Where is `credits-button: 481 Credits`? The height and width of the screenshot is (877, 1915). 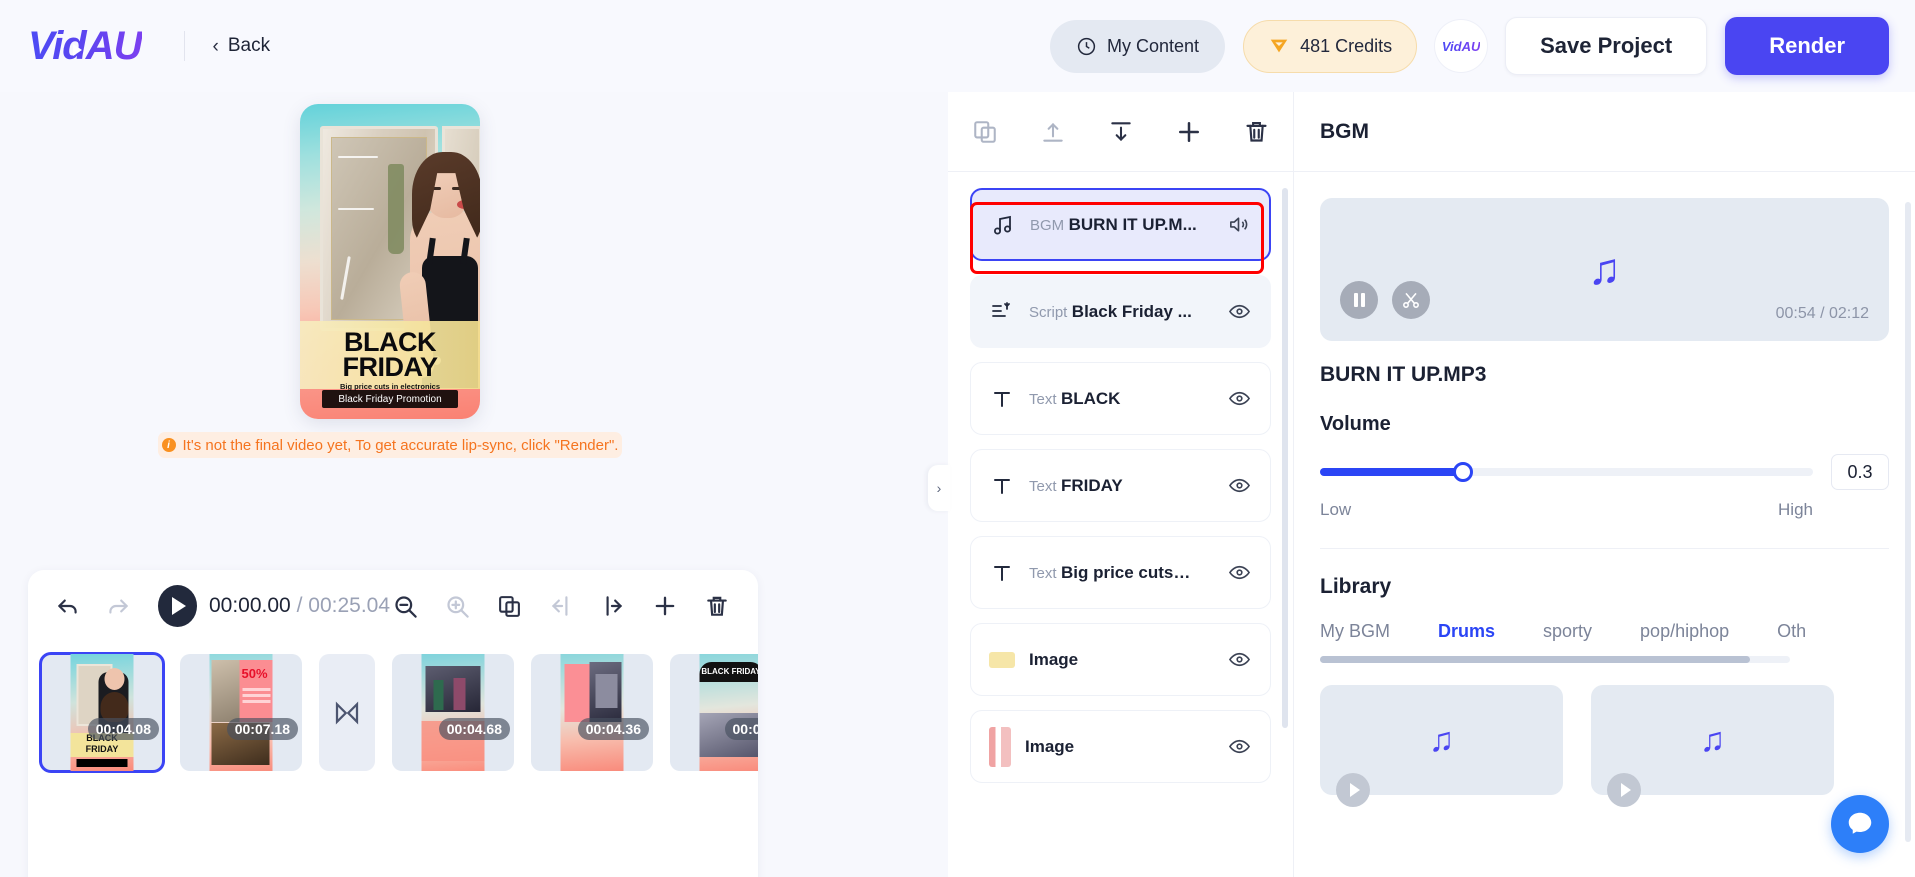
credits-button: 481 Credits is located at coordinates (1330, 46).